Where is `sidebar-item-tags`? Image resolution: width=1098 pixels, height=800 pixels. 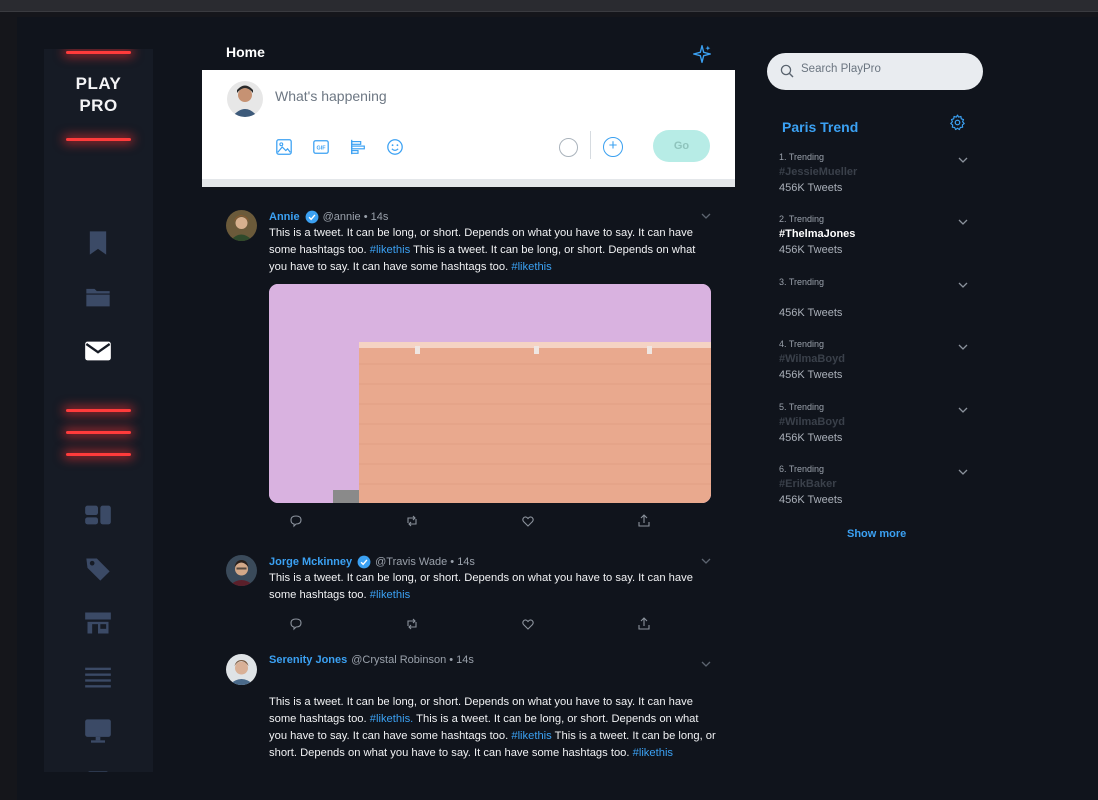 sidebar-item-tags is located at coordinates (98, 569).